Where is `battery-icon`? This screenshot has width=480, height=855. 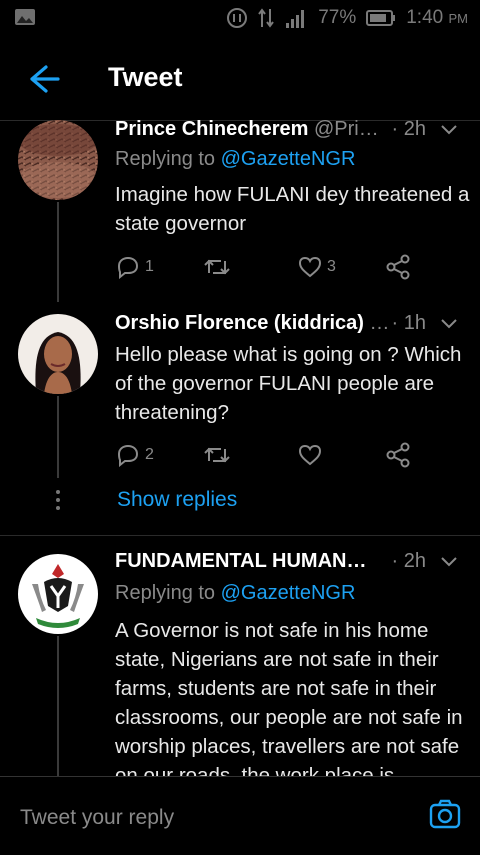 battery-icon is located at coordinates (381, 18).